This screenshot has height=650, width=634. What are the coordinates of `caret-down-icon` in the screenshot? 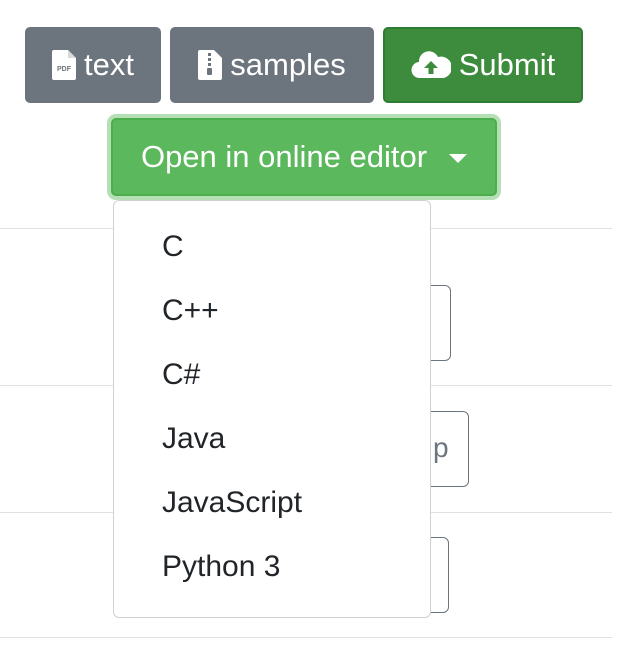 It's located at (458, 158).